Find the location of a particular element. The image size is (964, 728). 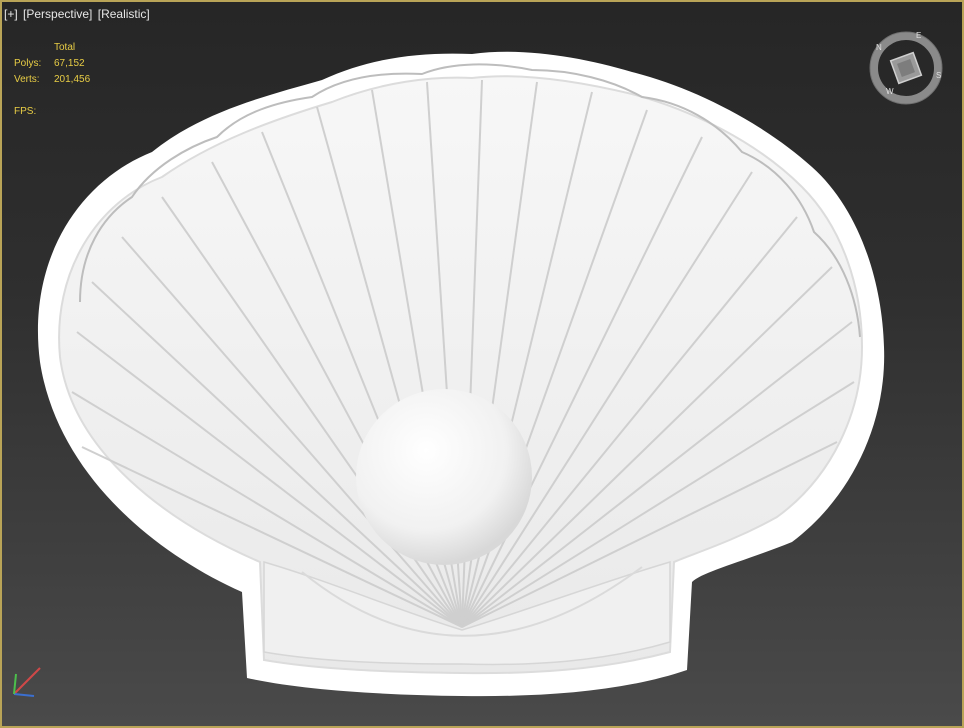

viewcube-south-letter: S is located at coordinates (938, 75).